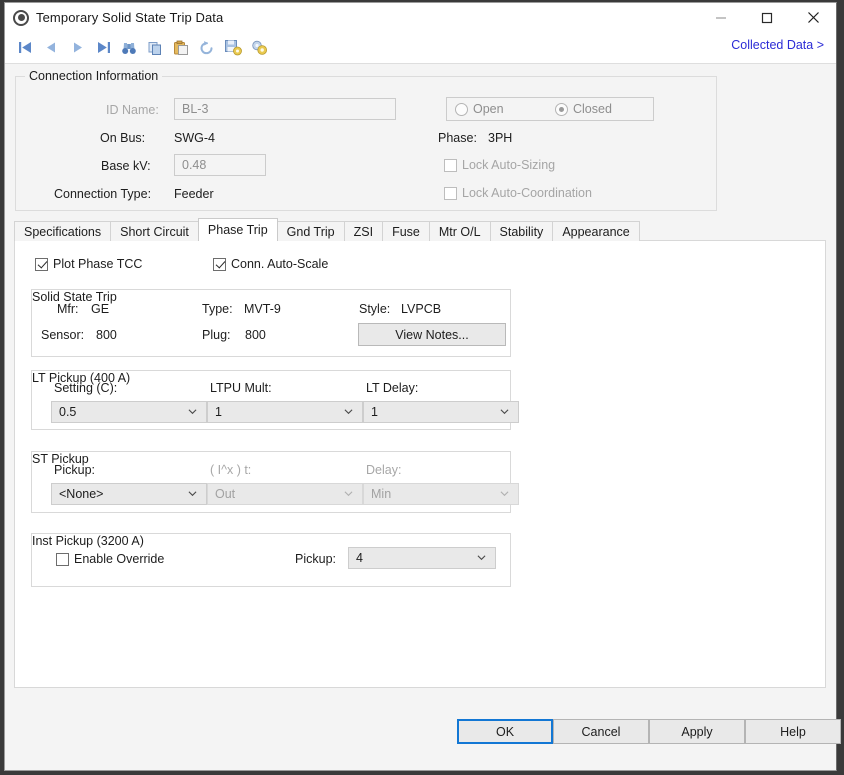 The height and width of the screenshot is (775, 844). What do you see at coordinates (375, 309) in the screenshot?
I see `style-label: Style:` at bounding box center [375, 309].